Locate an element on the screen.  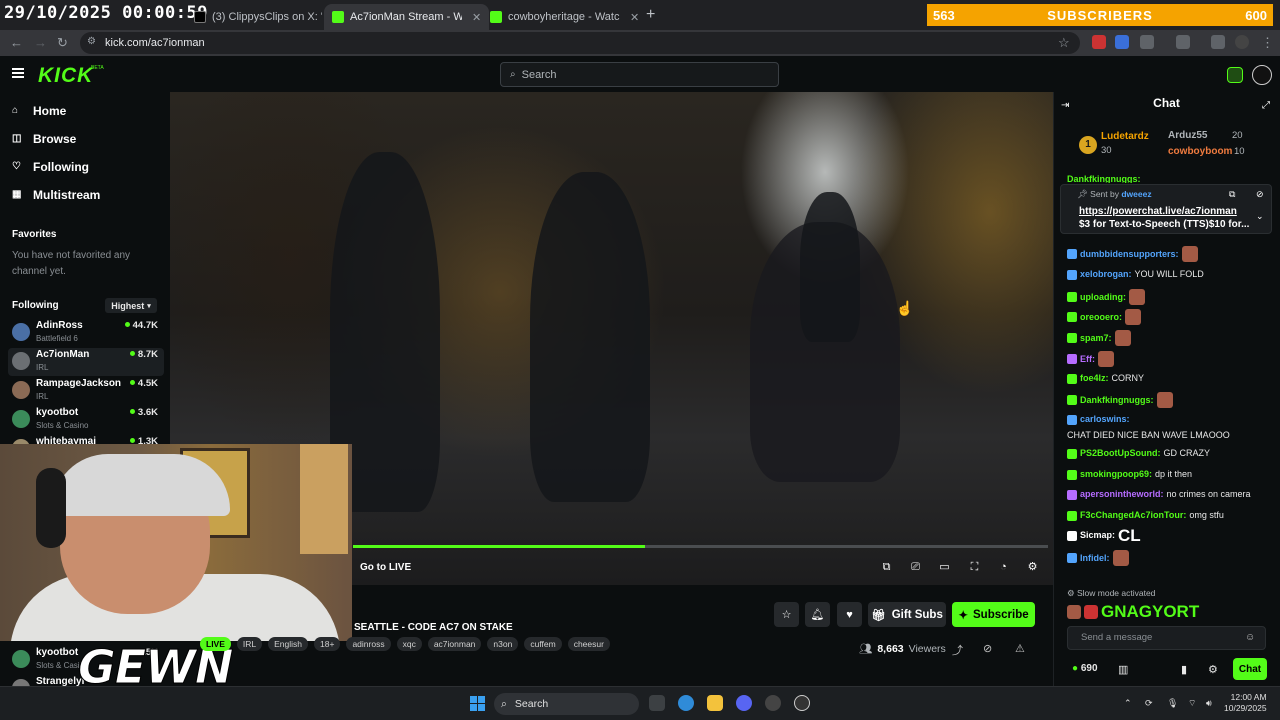
chevron-down-icon: ⌄ is located at coordinates (1260, 216).